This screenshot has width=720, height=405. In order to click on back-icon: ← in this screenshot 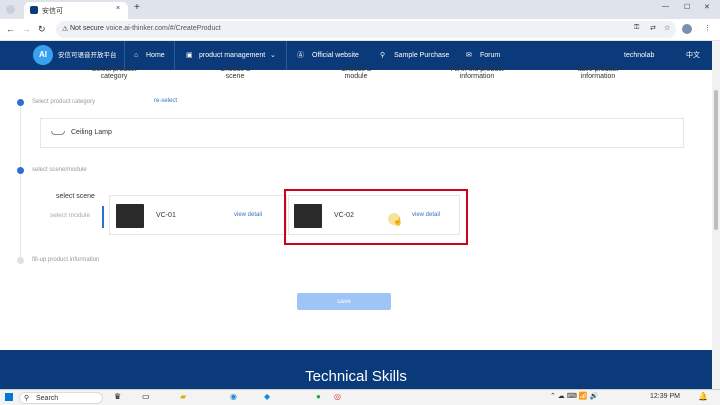, I will do `click(10, 29)`.